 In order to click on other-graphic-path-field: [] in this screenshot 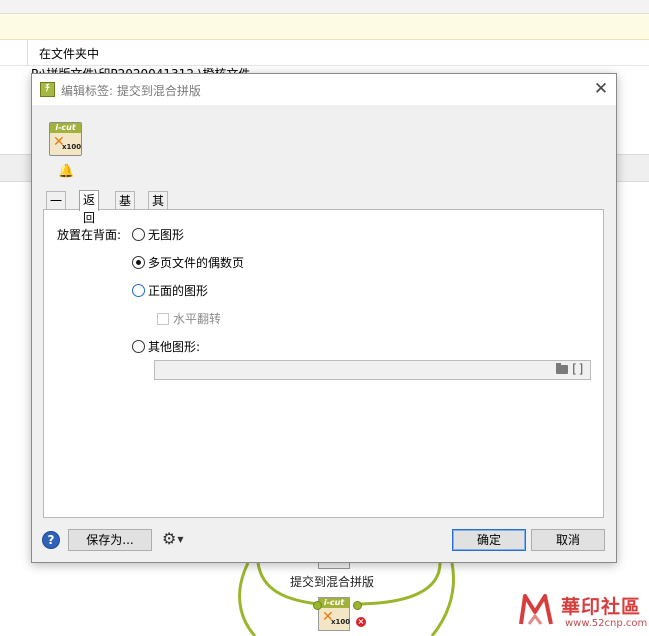, I will do `click(372, 370)`.